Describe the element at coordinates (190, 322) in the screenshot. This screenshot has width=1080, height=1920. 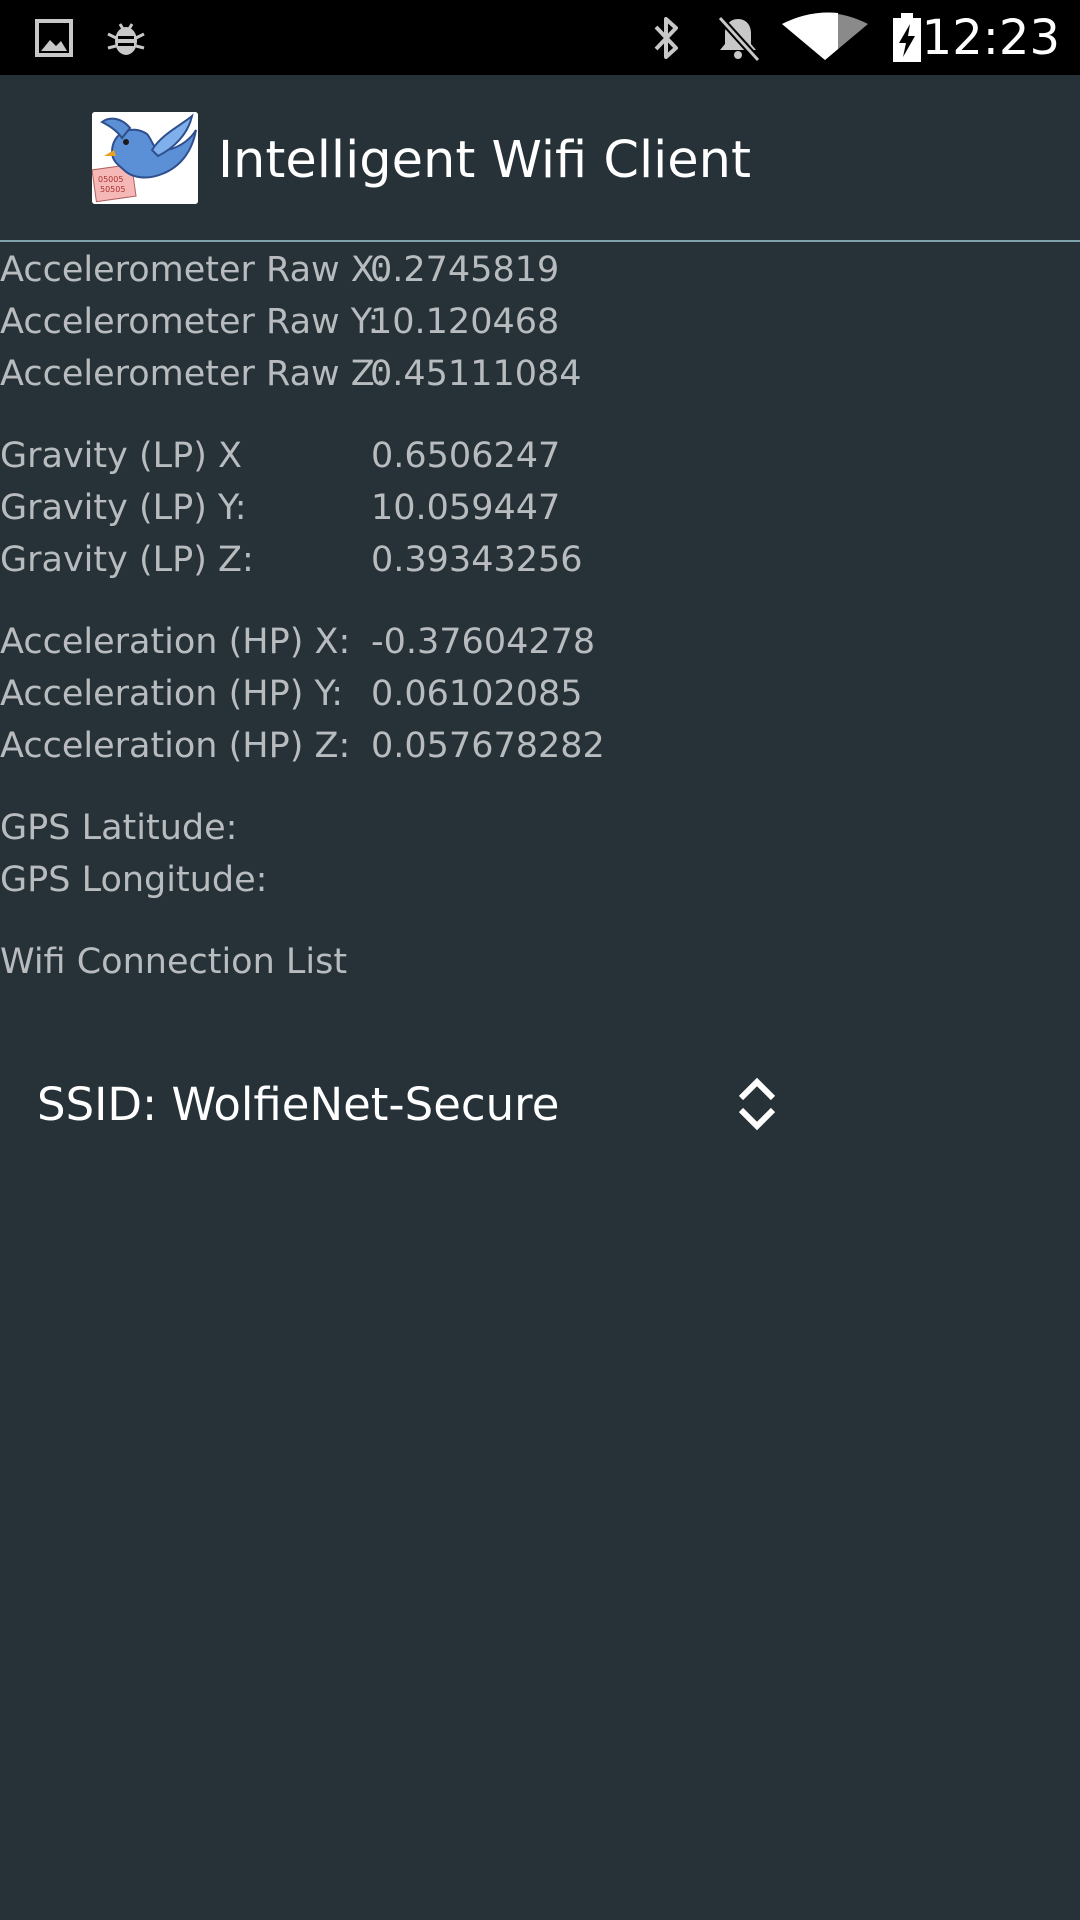
I see `accelerometer-raw-y-label: Accelerometer Raw Y:` at that location.